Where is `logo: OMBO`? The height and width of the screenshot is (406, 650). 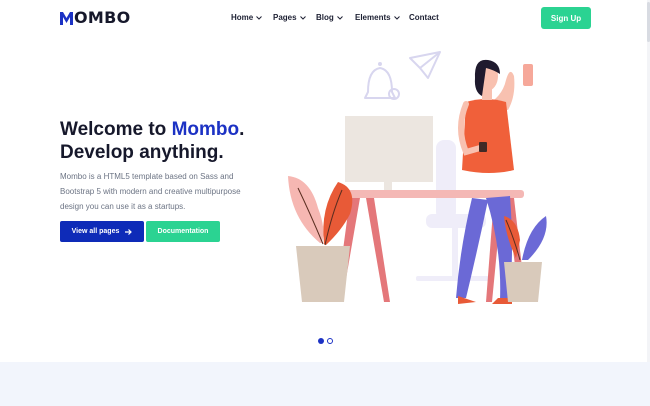 logo: OMBO is located at coordinates (95, 18).